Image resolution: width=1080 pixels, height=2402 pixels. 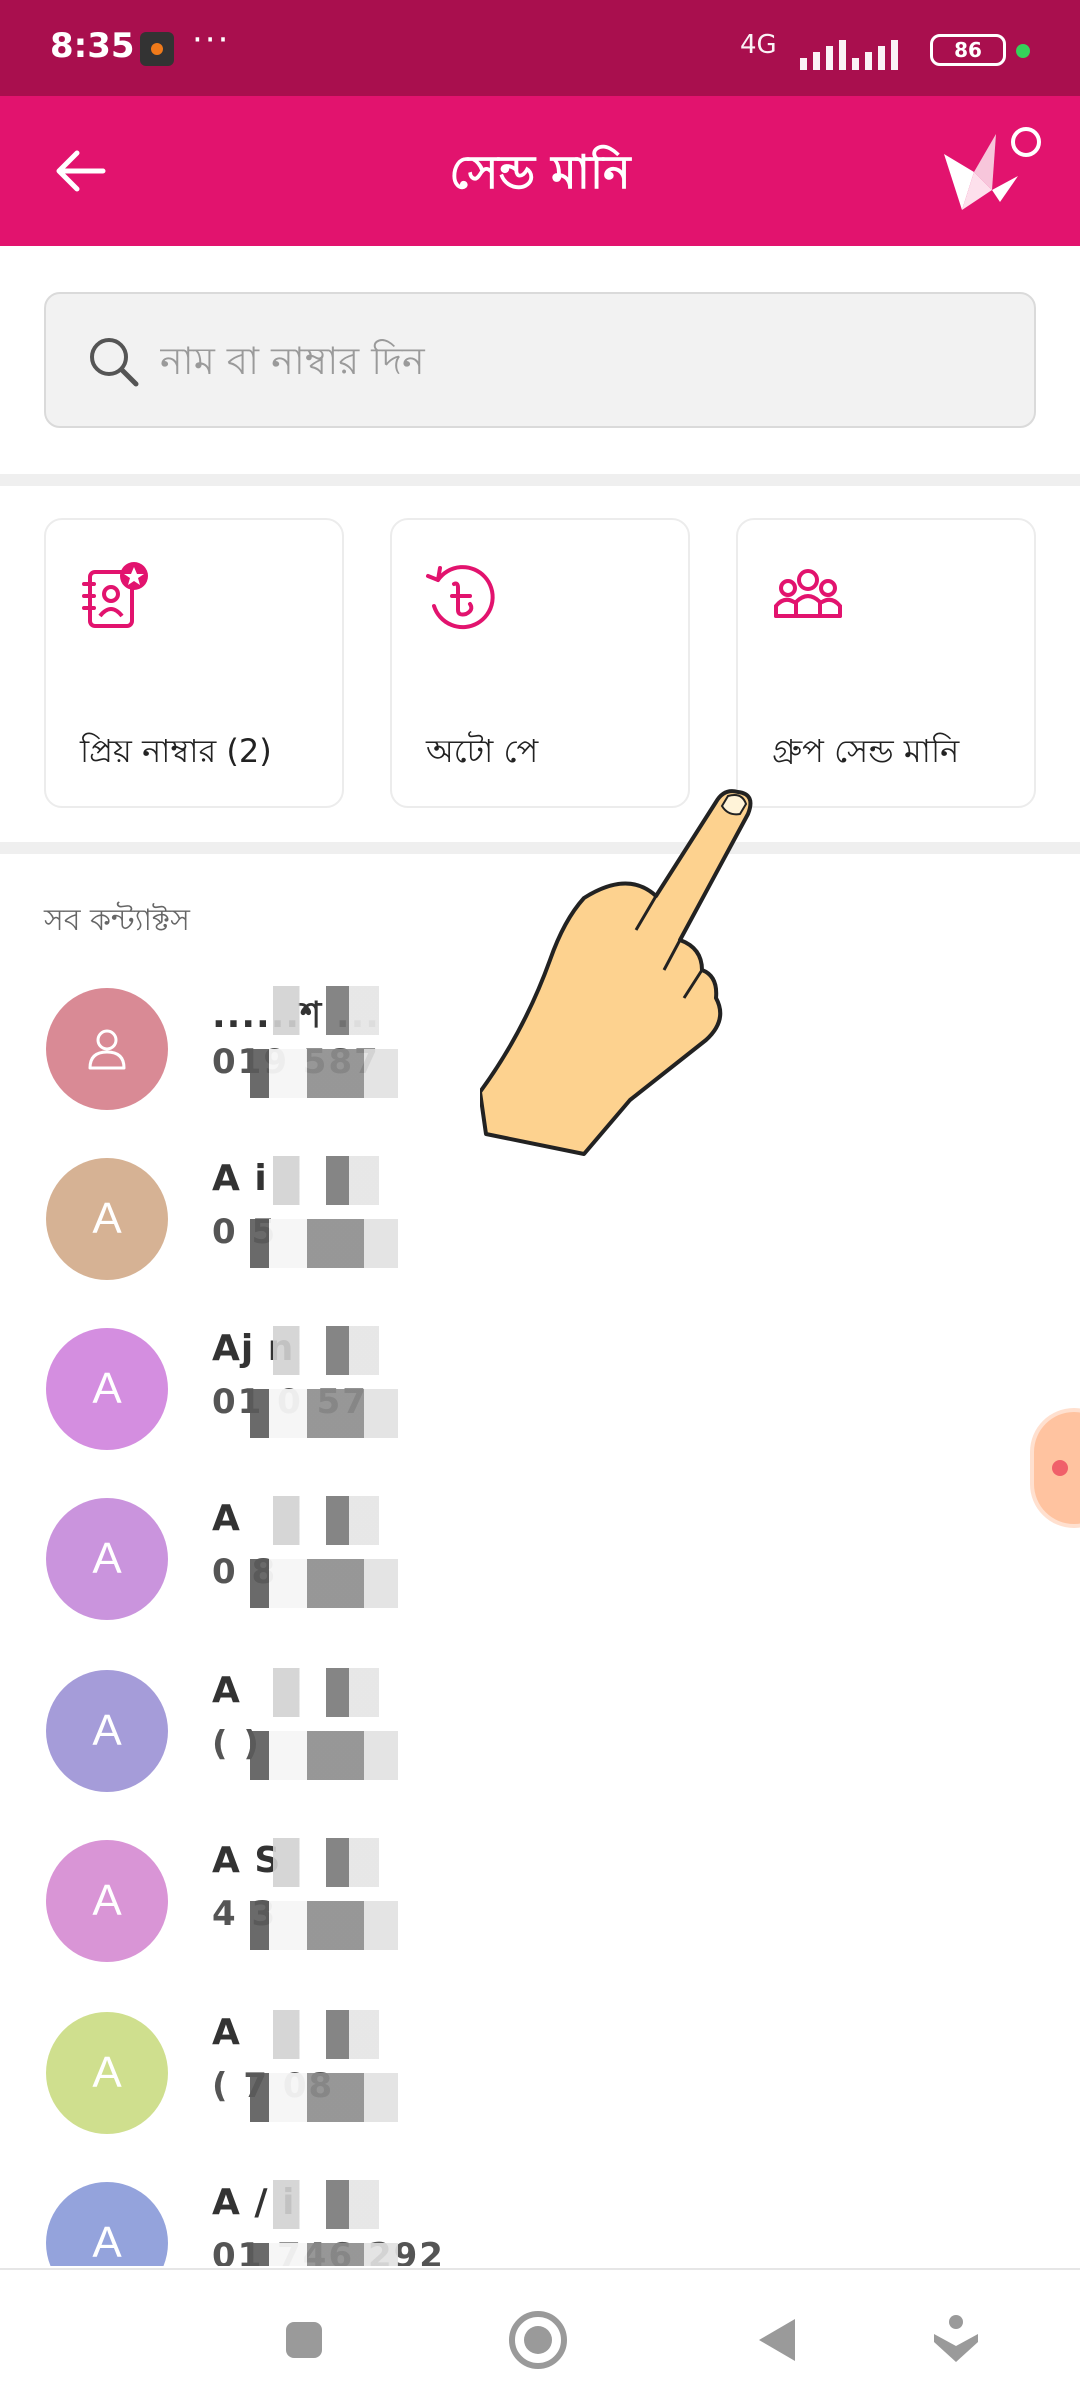 I want to click on search-input, so click(x=580, y=361).